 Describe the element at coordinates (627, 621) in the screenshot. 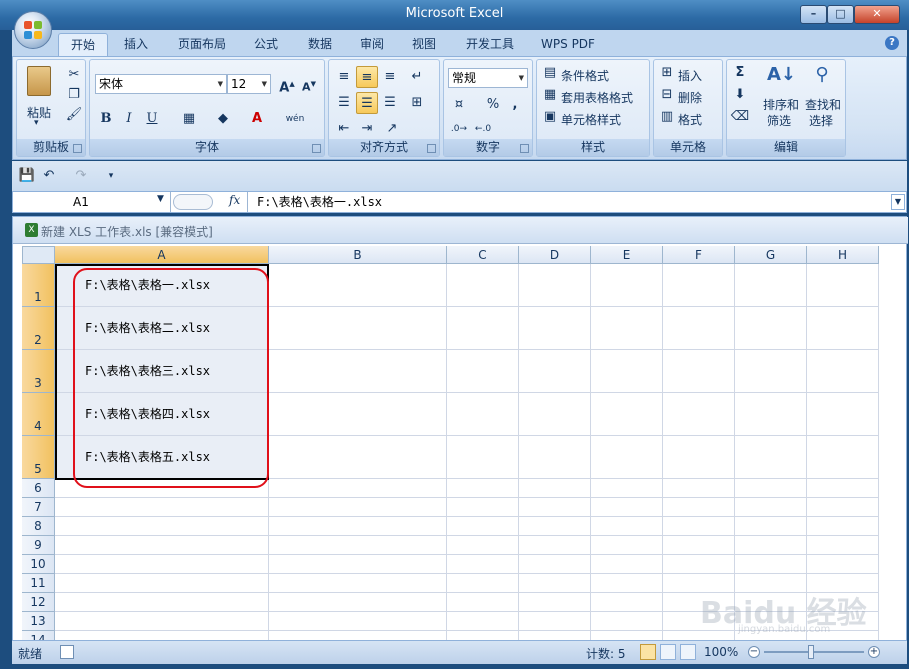

I see `cell-e13` at that location.